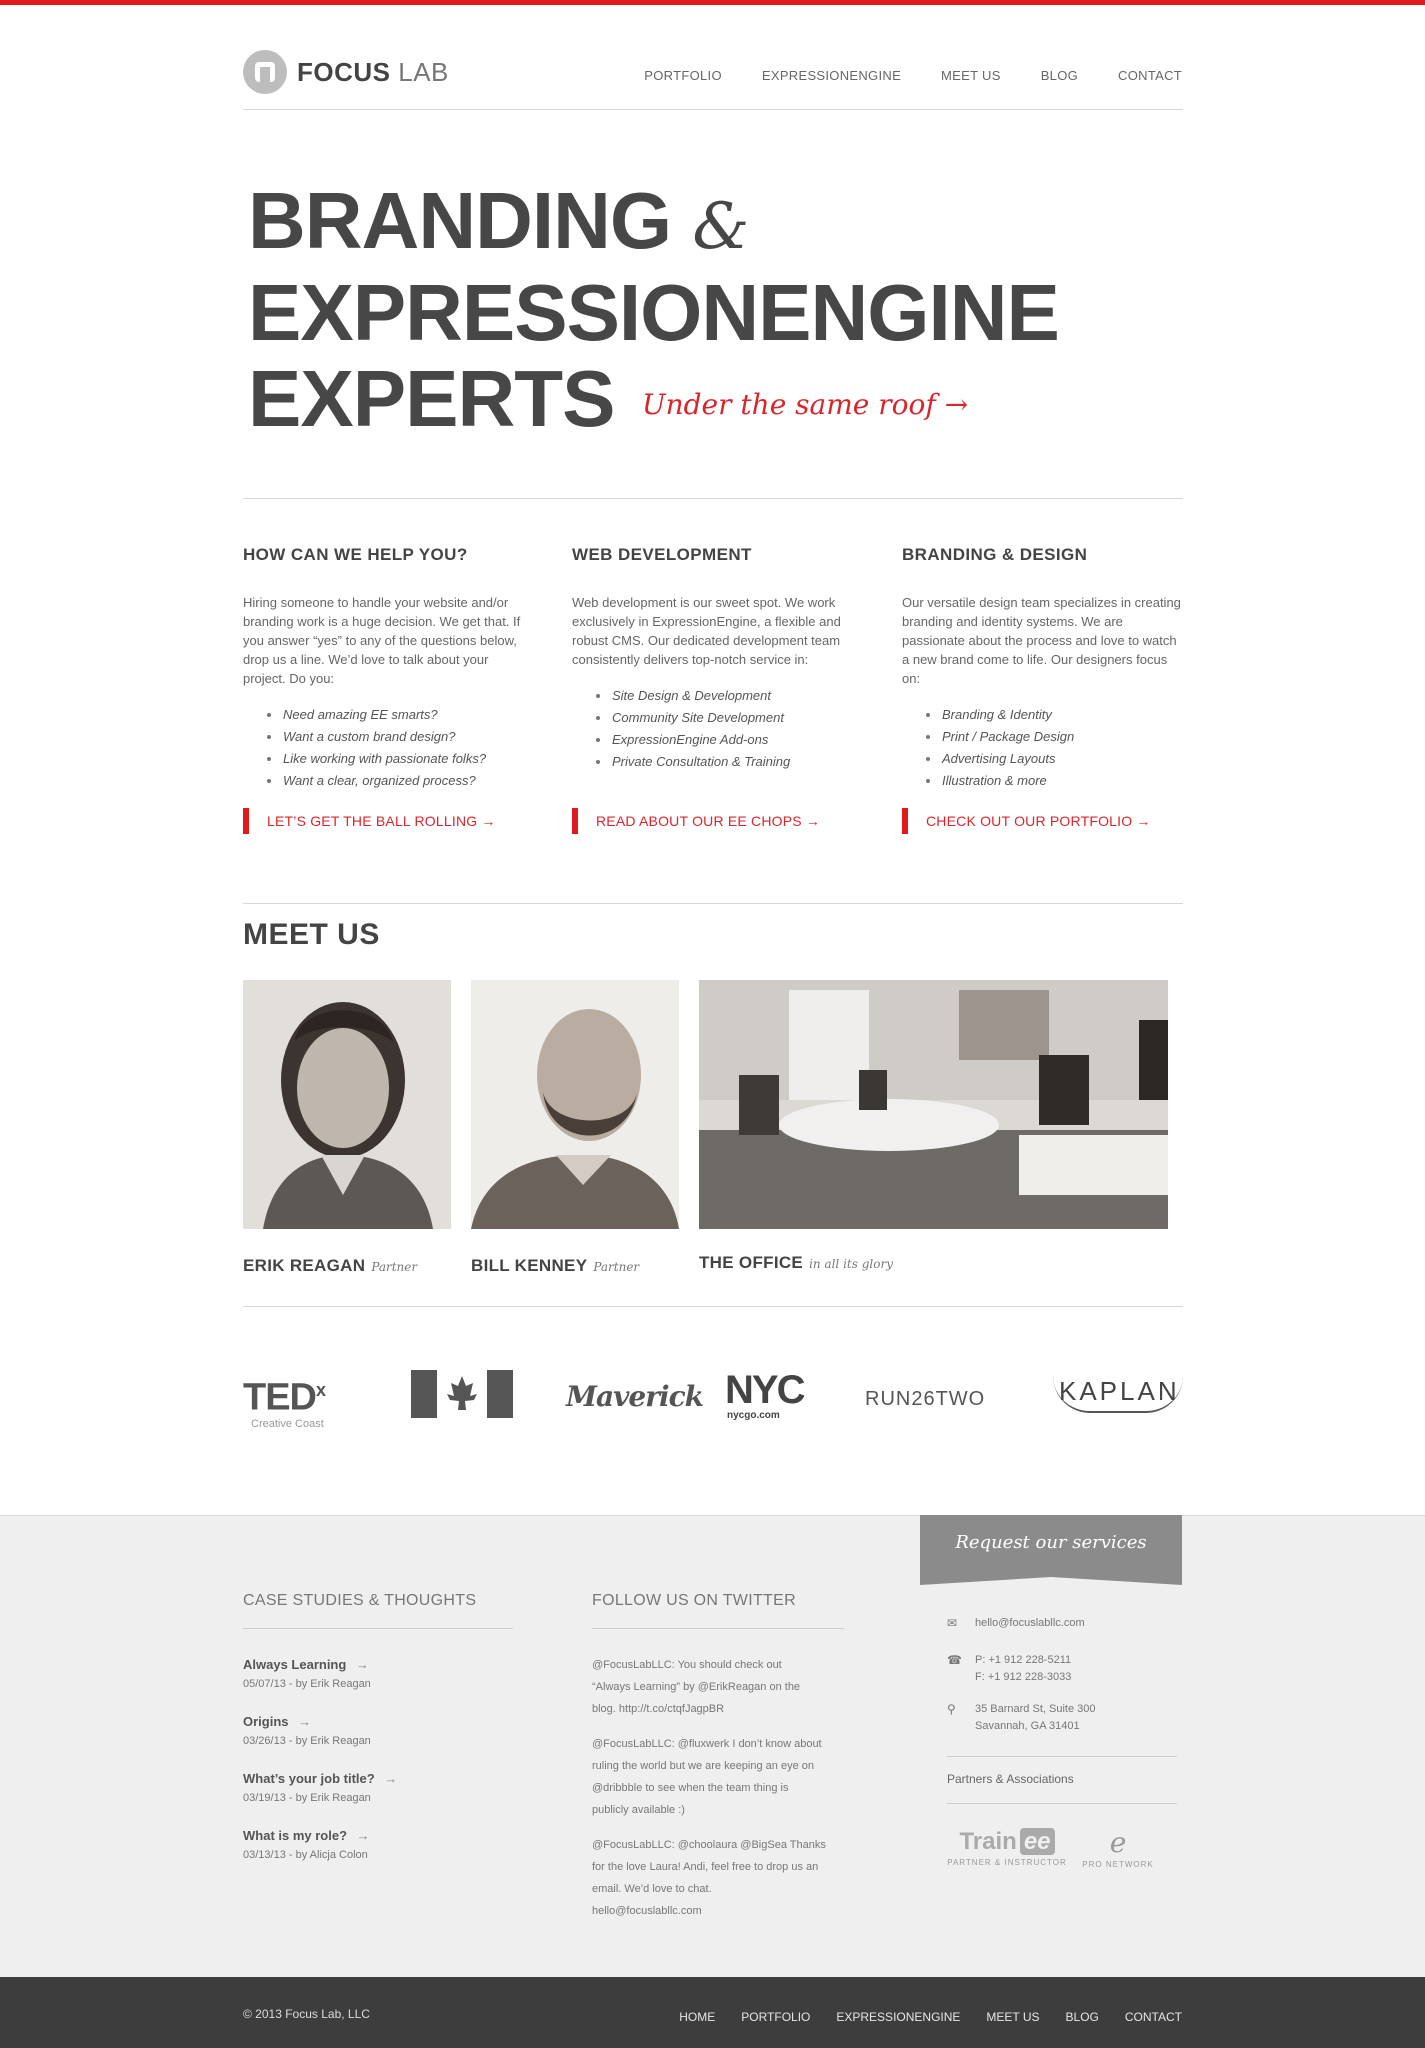 The height and width of the screenshot is (2048, 1425). I want to click on partners-divider, so click(1062, 1803).